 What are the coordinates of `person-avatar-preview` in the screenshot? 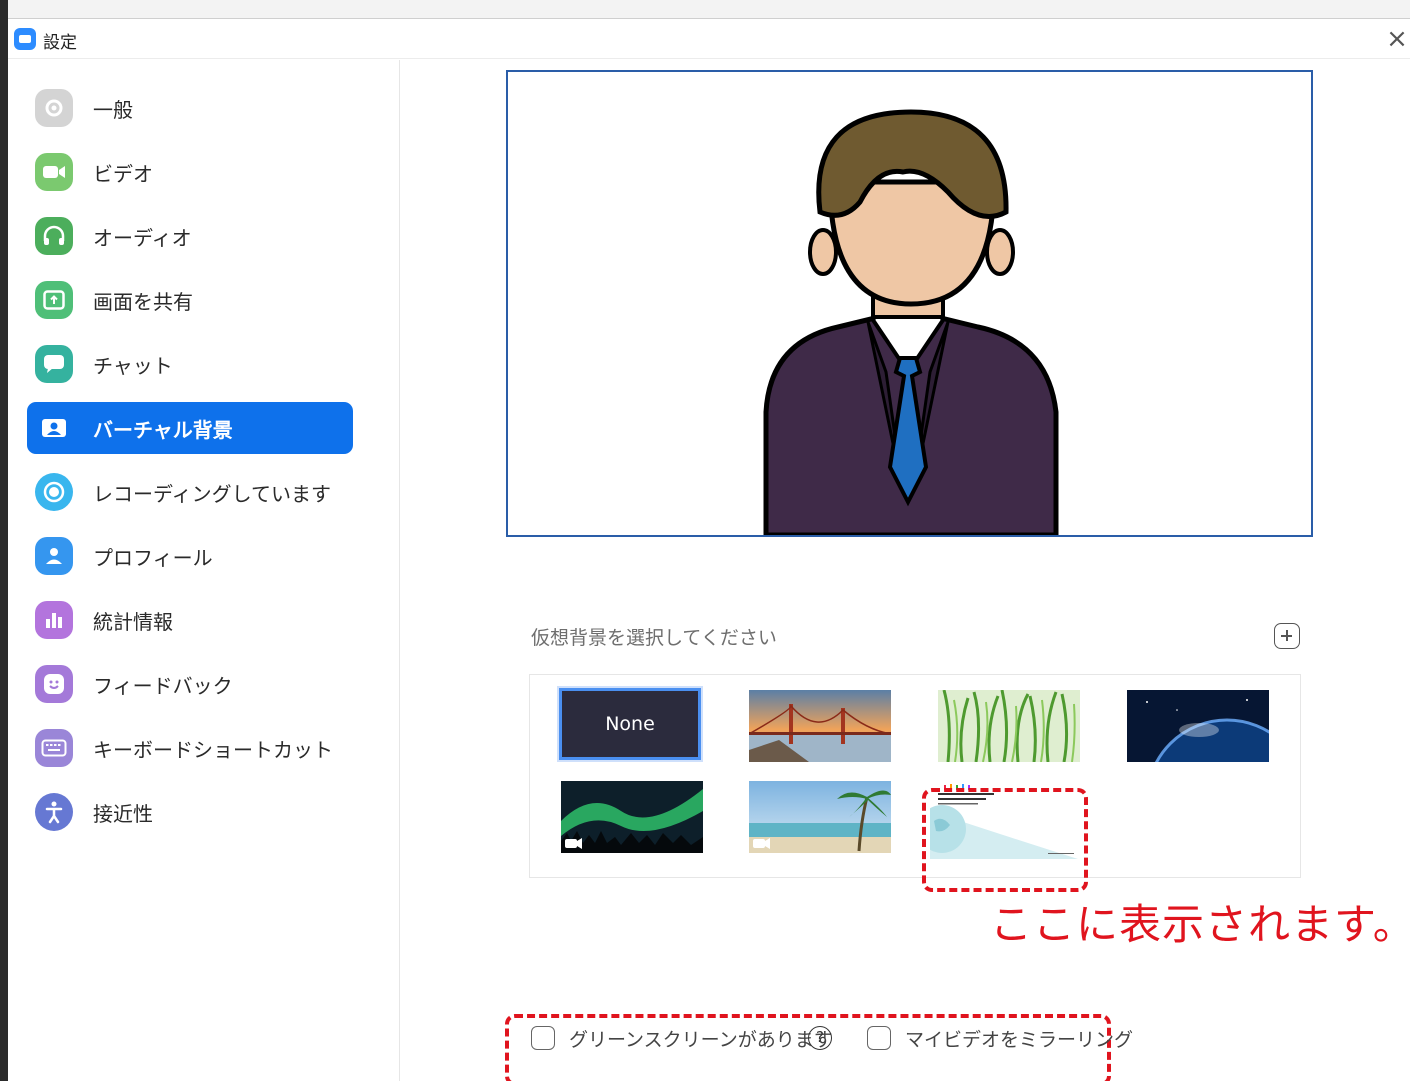 It's located at (911, 322).